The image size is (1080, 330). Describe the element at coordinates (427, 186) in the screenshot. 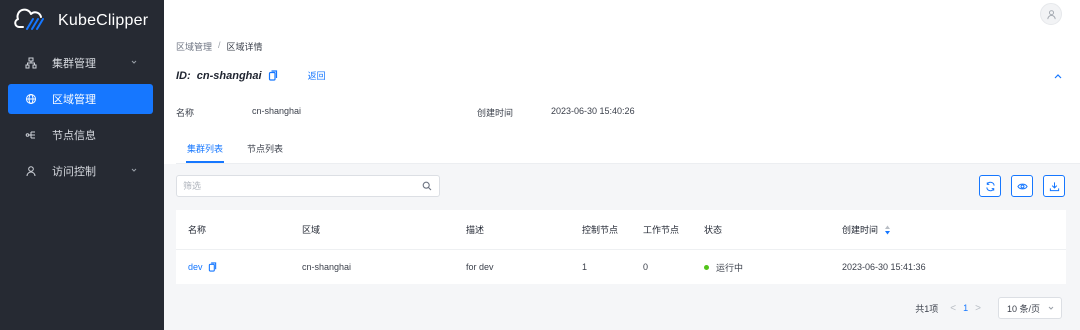

I see `search-icon` at that location.